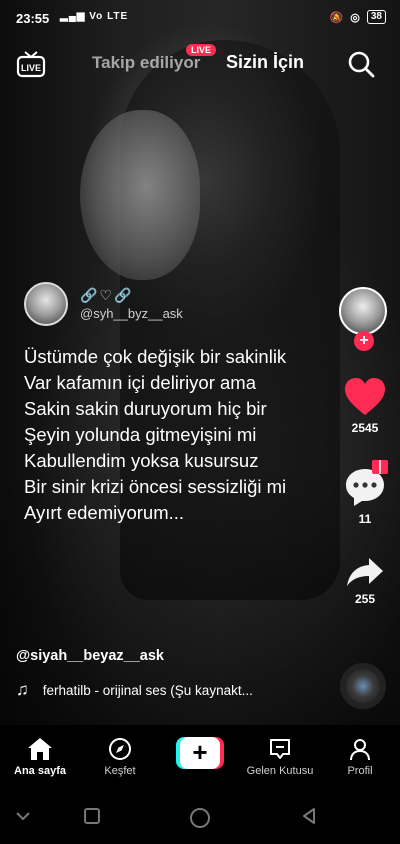 The width and height of the screenshot is (400, 844). I want to click on nav-inbox-label: Gelen Kutusu, so click(280, 771).